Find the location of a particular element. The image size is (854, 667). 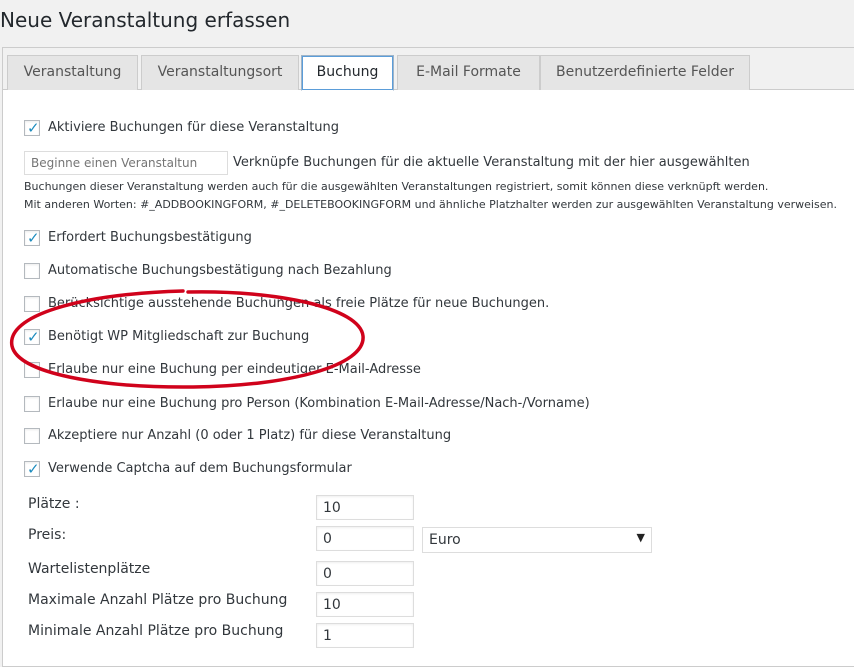

option-checkbox-confirmation: ✓ is located at coordinates (32, 238).